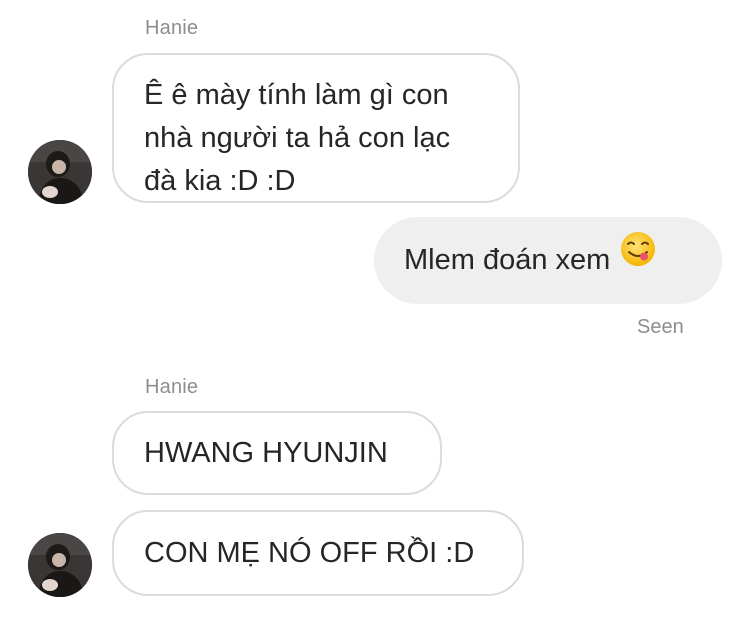 The image size is (750, 627). I want to click on message-line: đà kia :D :D, so click(220, 181).